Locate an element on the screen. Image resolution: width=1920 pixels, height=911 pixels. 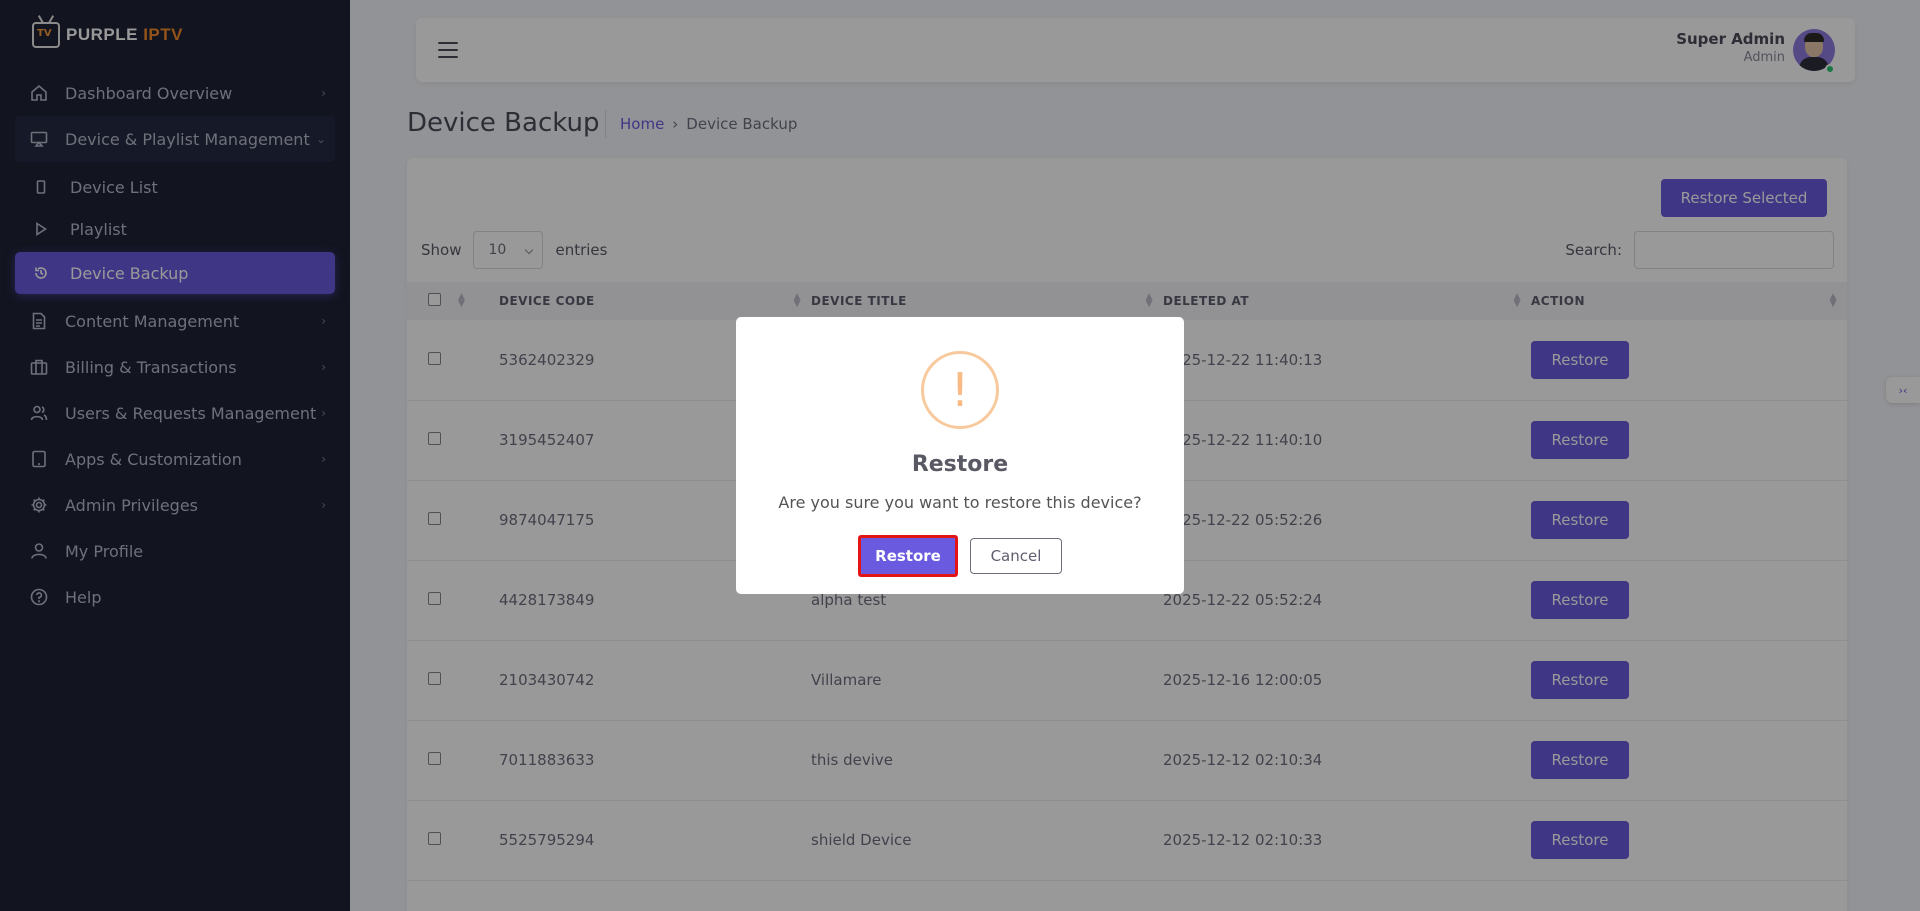
warning-icon: ! is located at coordinates (960, 390).